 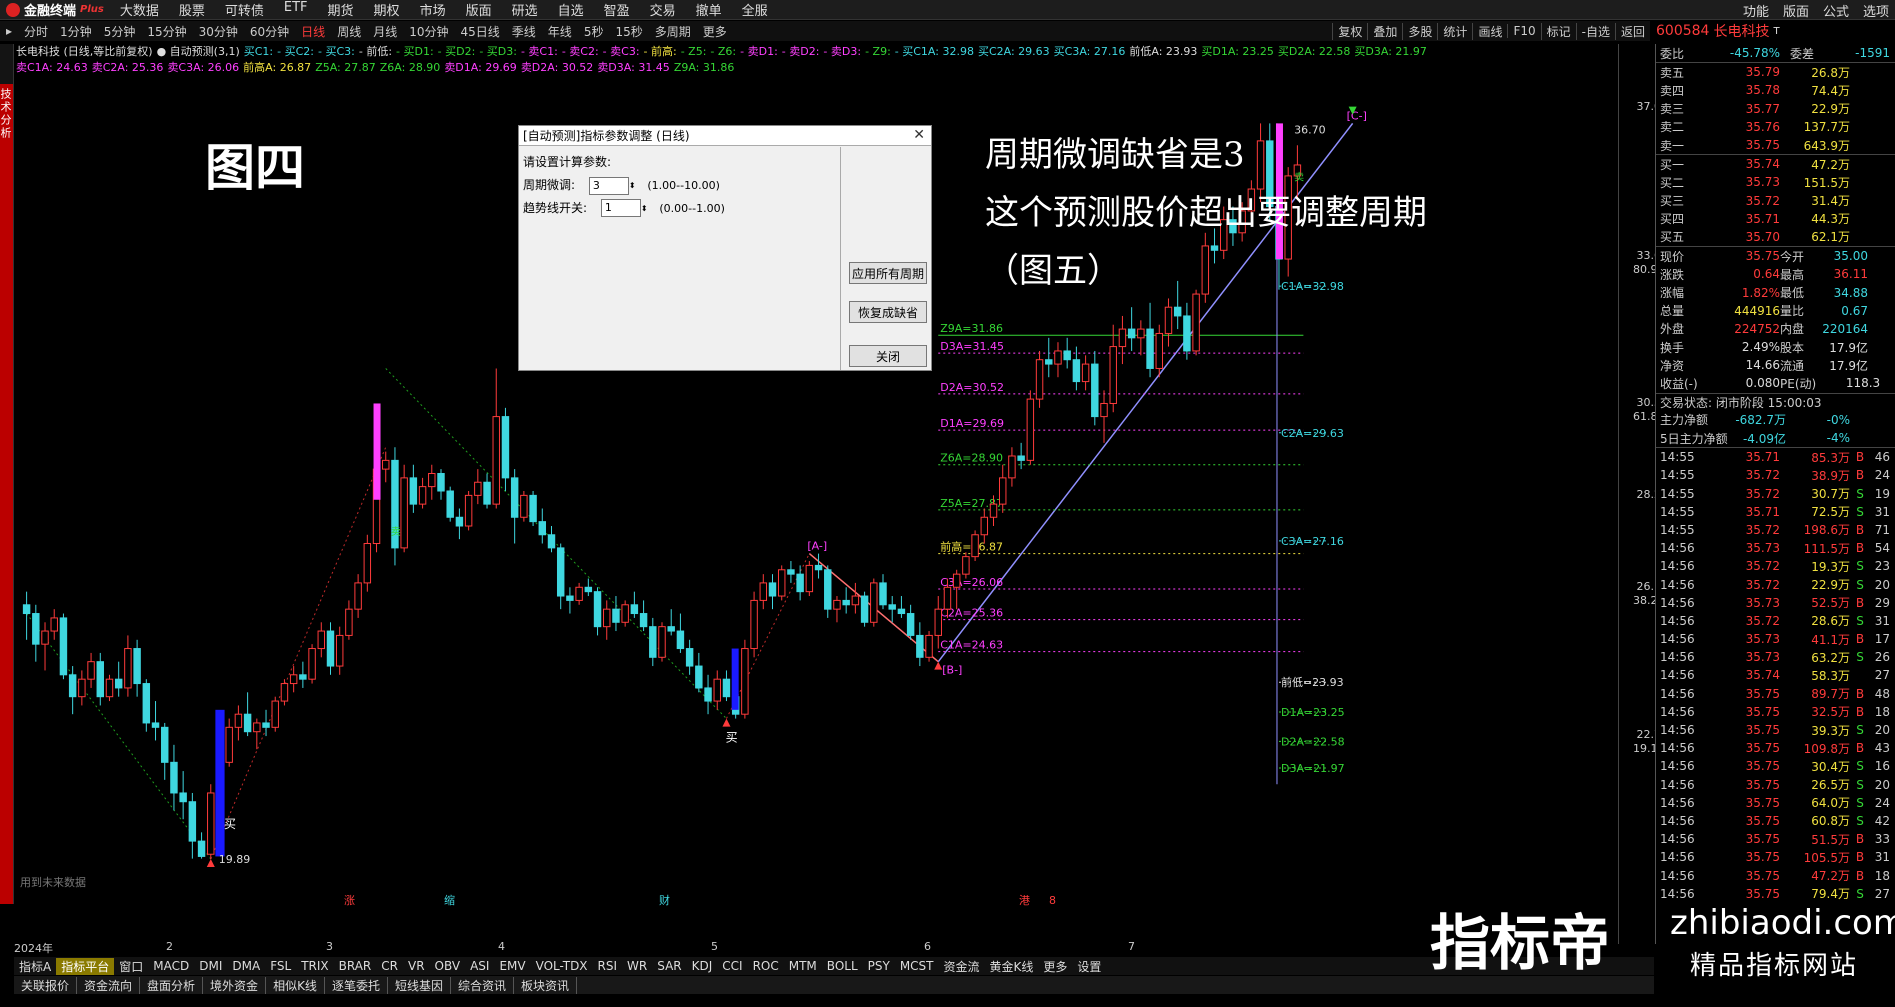 I want to click on indicator-tab: KDJ, so click(x=702, y=966).